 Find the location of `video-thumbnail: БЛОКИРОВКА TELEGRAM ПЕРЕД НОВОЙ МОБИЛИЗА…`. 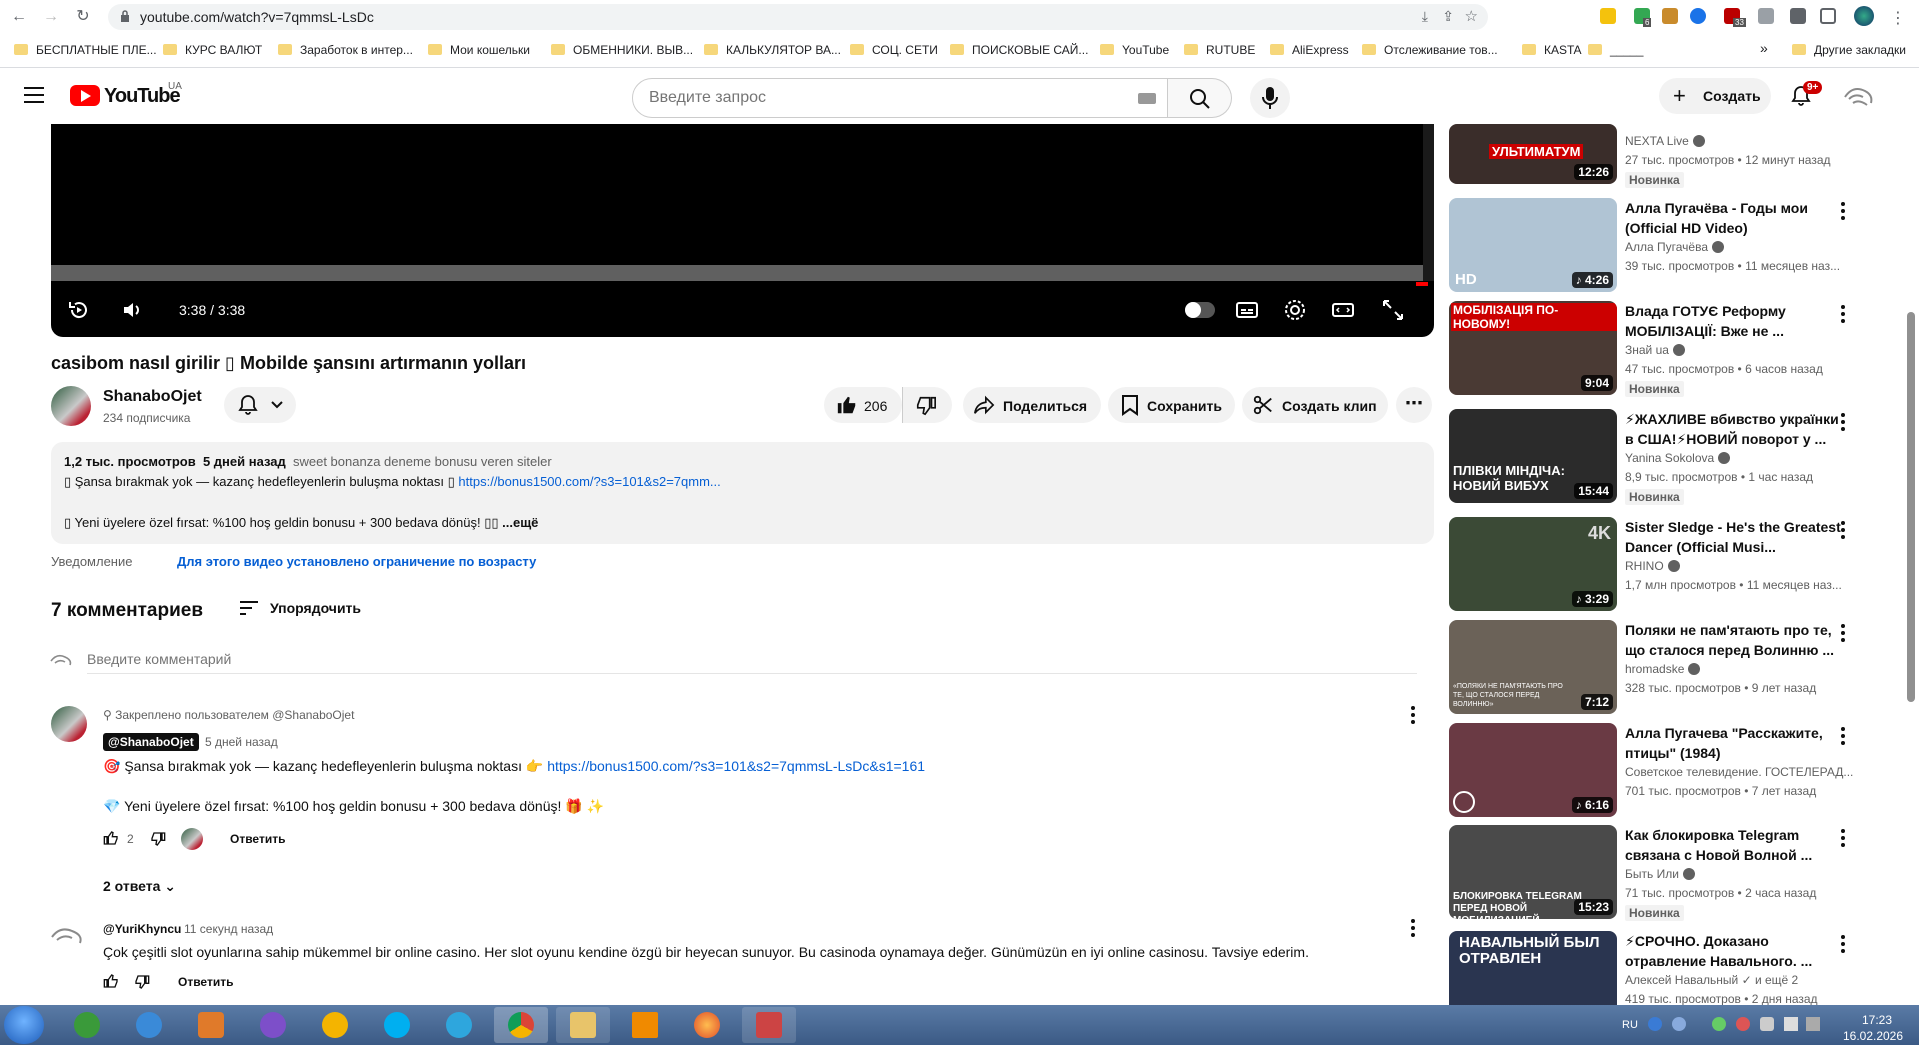

video-thumbnail: БЛОКИРОВКА TELEGRAM ПЕРЕД НОВОЙ МОБИЛИЗА… is located at coordinates (1533, 872).